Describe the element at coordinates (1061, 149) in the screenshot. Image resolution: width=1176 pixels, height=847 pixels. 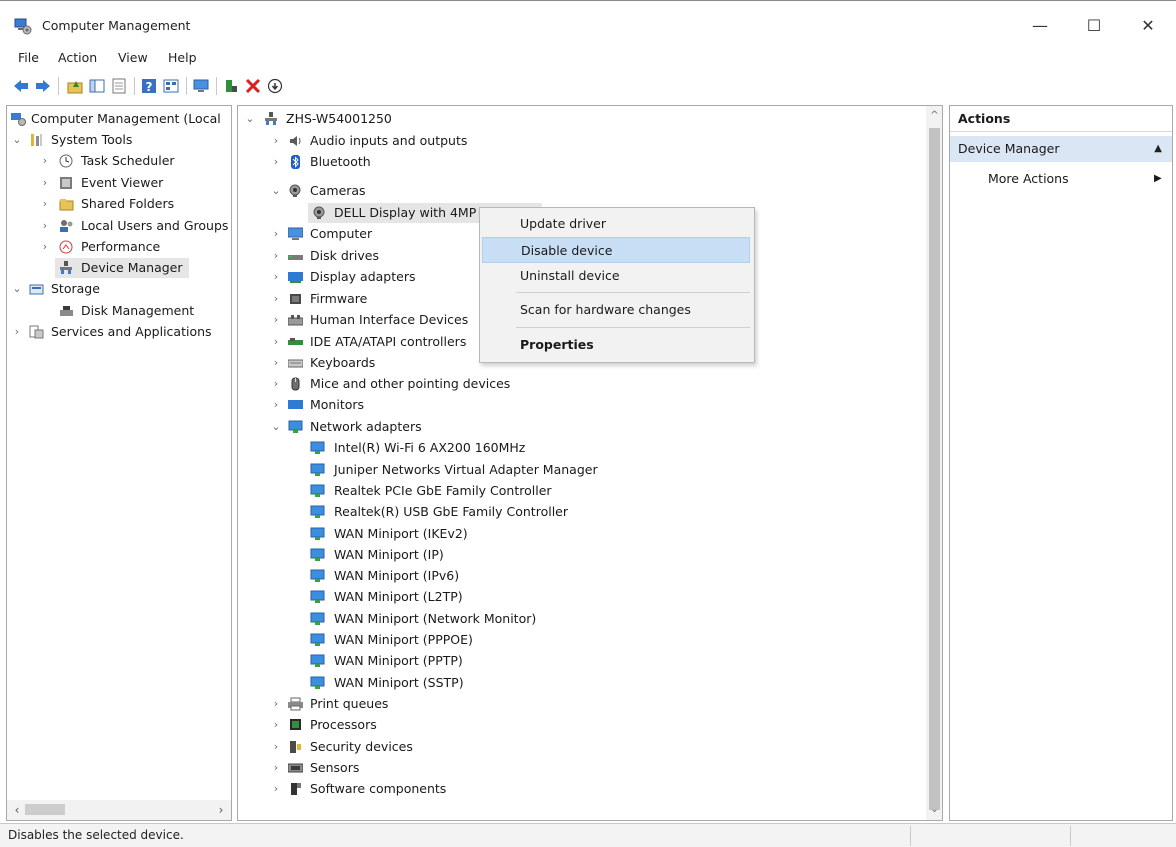
I see `actions-section-device-manager: Device Manager ▲` at that location.